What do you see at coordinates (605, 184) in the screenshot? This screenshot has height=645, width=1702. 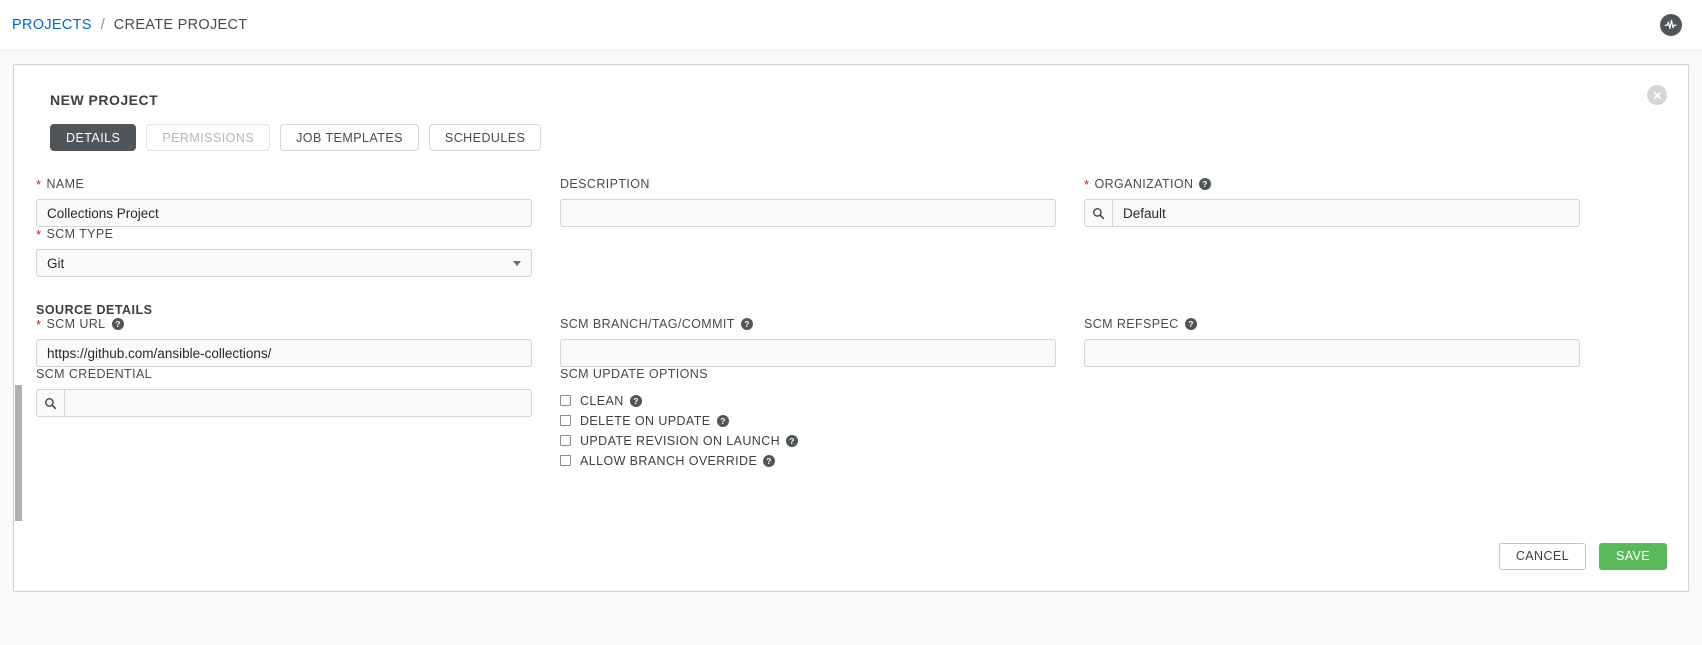 I see `description-label-text: DESCRIPTION` at bounding box center [605, 184].